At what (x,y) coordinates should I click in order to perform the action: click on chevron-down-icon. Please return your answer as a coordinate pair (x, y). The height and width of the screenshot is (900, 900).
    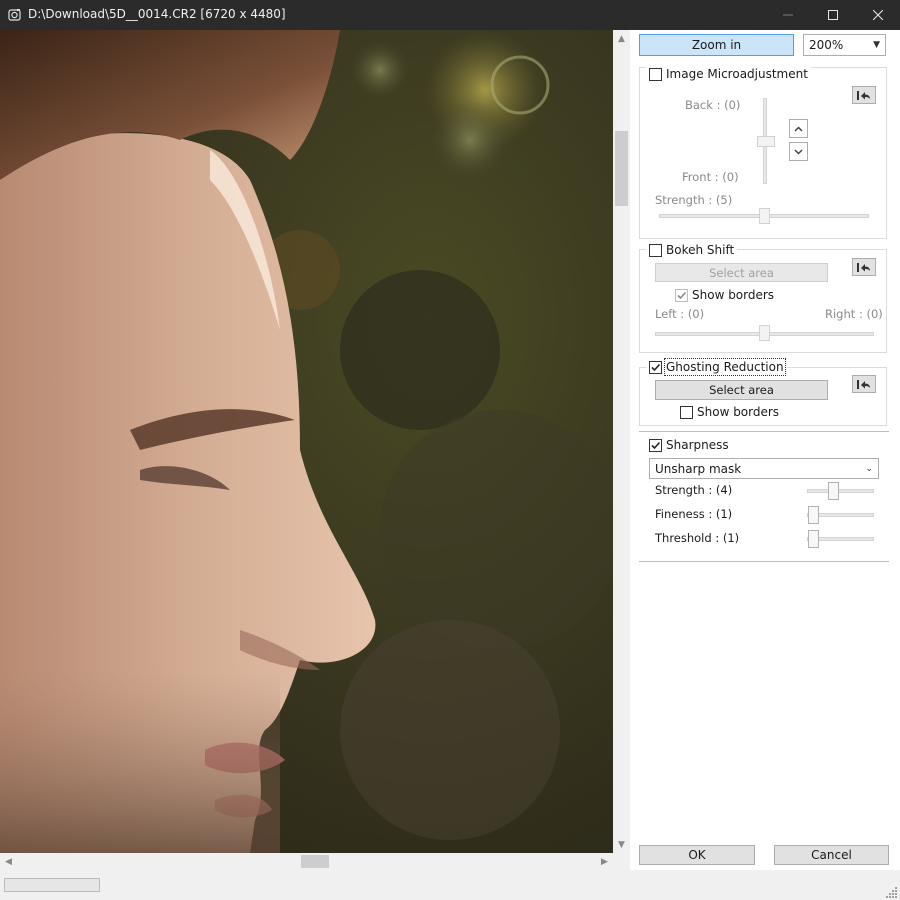
    Looking at the image, I should click on (798, 151).